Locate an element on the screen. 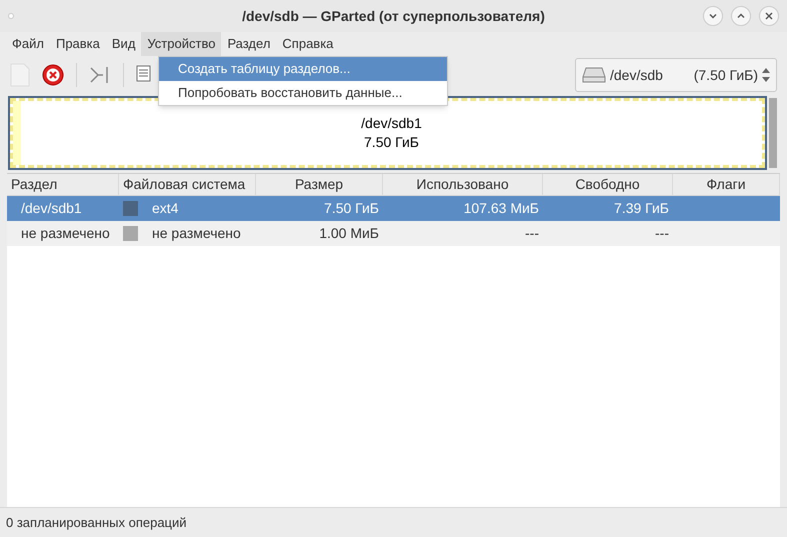 This screenshot has height=537, width=787. column-header: Флаги is located at coordinates (726, 184).